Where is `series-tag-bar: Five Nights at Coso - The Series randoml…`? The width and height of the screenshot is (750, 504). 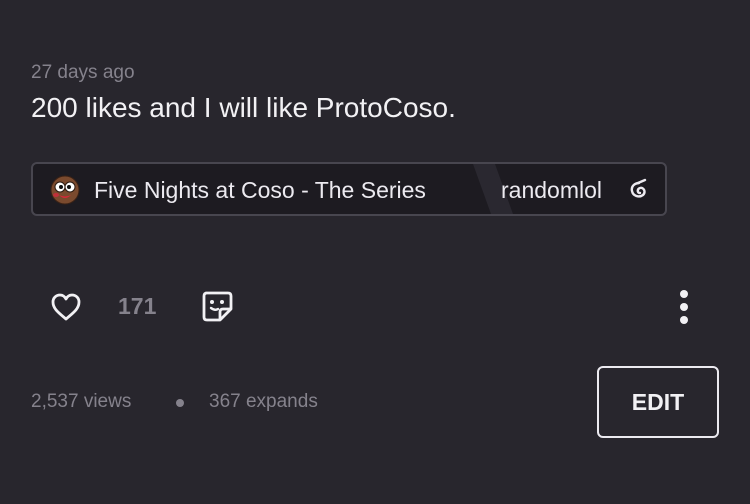
series-tag-bar: Five Nights at Coso - The Series randoml… is located at coordinates (349, 189).